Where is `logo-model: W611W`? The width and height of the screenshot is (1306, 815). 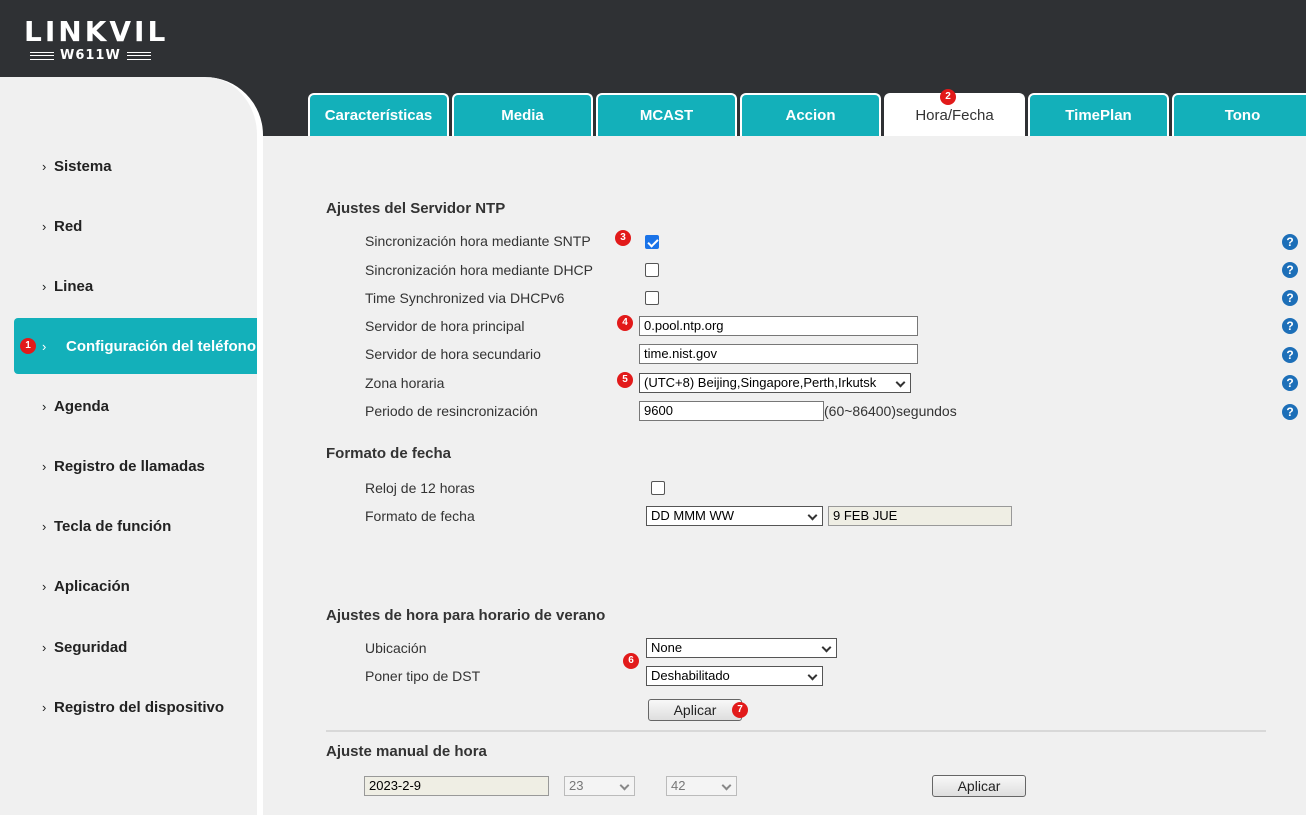 logo-model: W611W is located at coordinates (96, 55).